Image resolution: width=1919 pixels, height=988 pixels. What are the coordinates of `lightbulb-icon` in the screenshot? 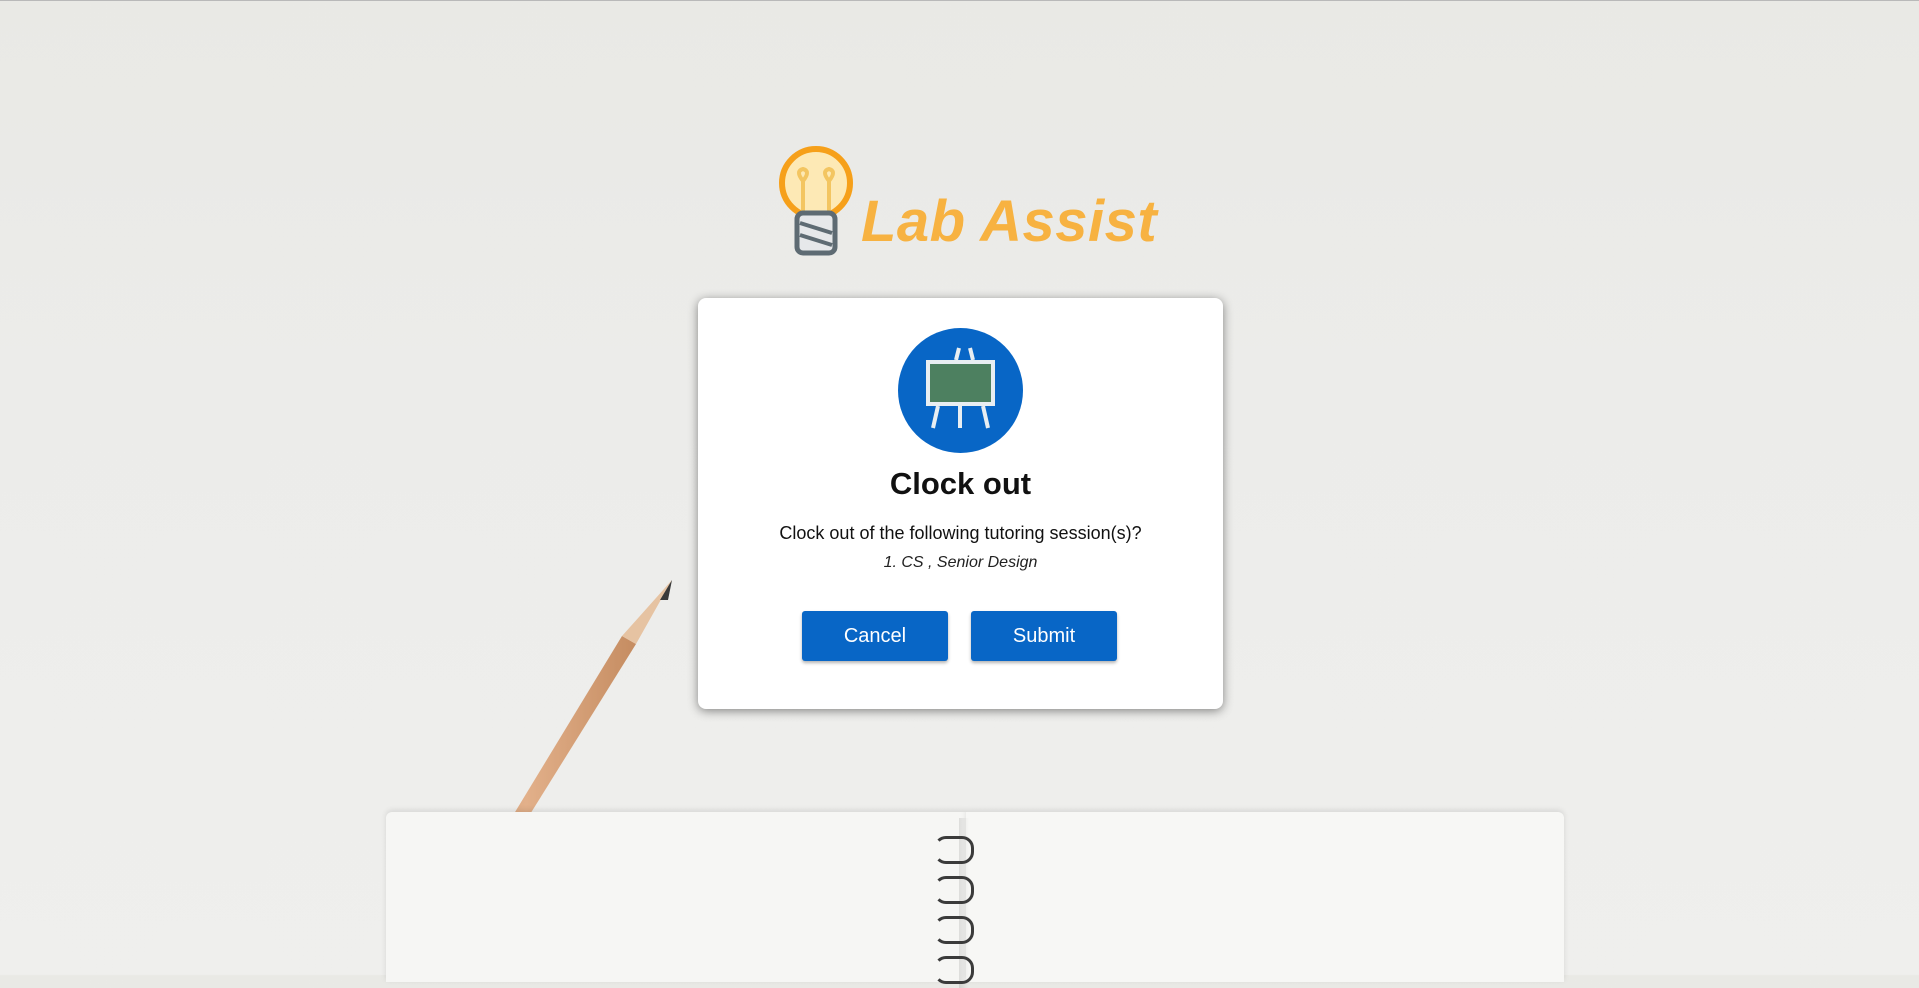 It's located at (816, 201).